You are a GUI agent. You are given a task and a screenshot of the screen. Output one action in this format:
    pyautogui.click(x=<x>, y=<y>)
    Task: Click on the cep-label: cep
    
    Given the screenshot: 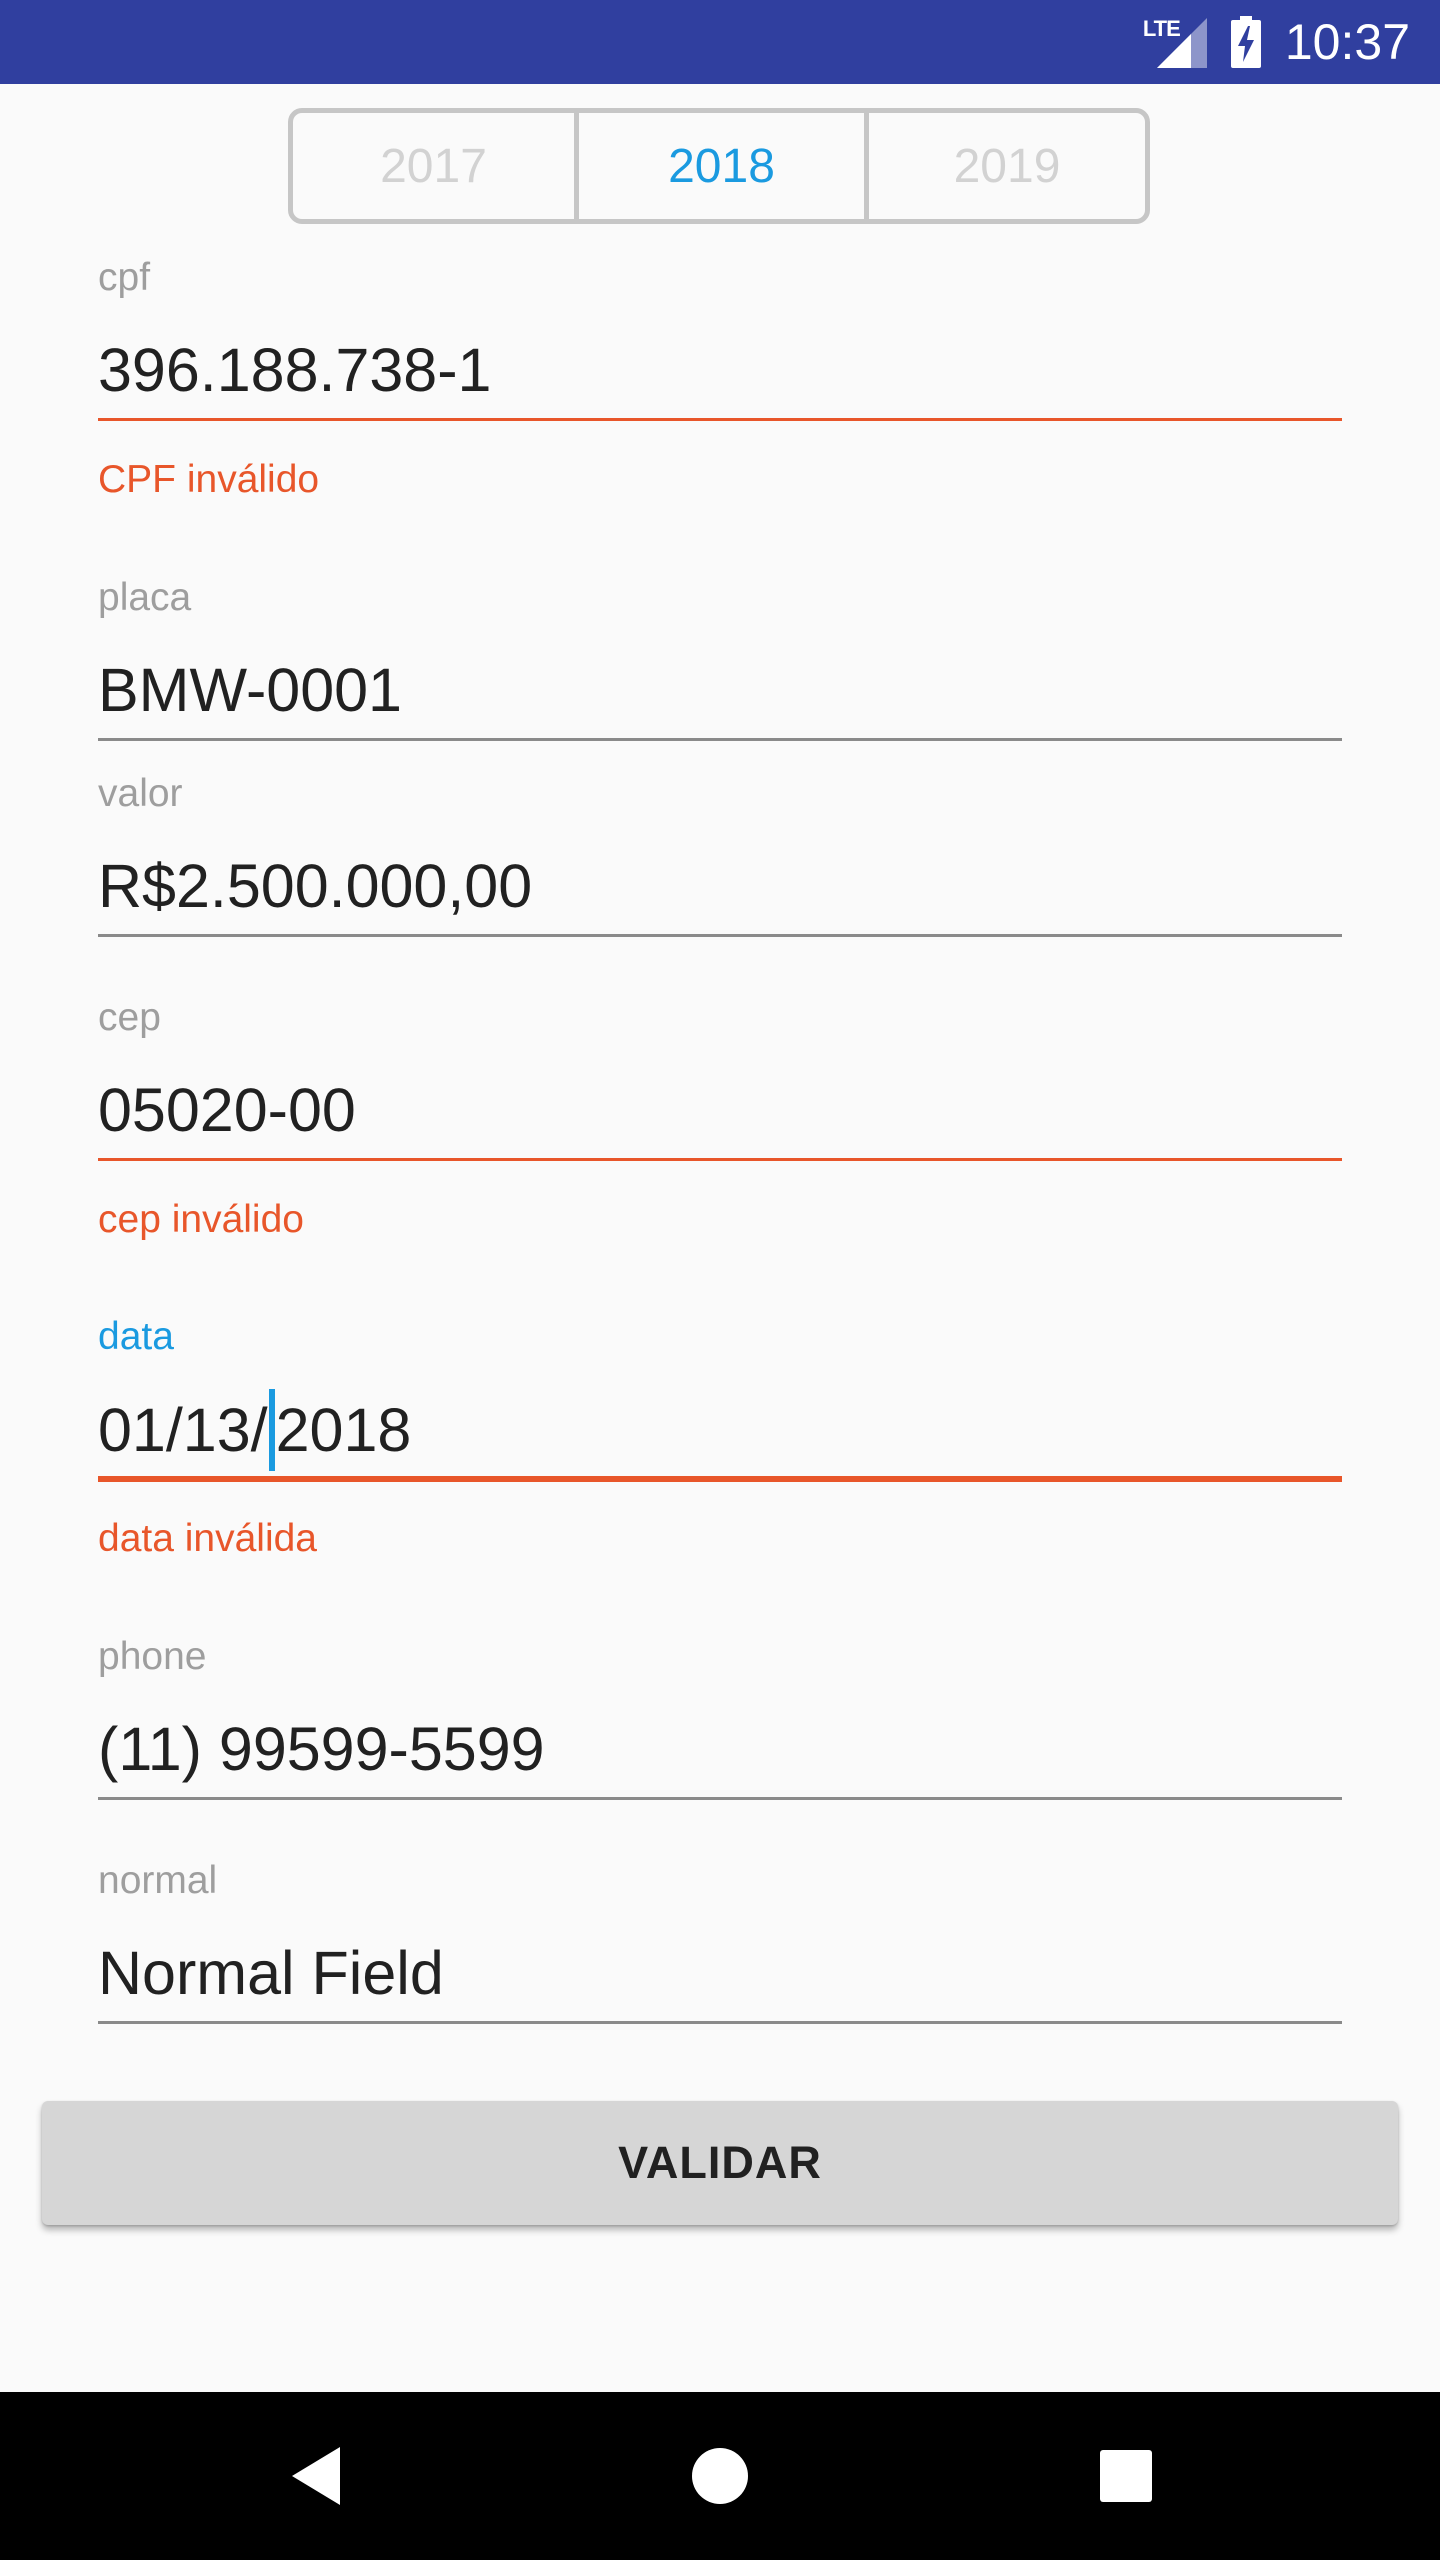 What is the action you would take?
    pyautogui.click(x=129, y=1017)
    